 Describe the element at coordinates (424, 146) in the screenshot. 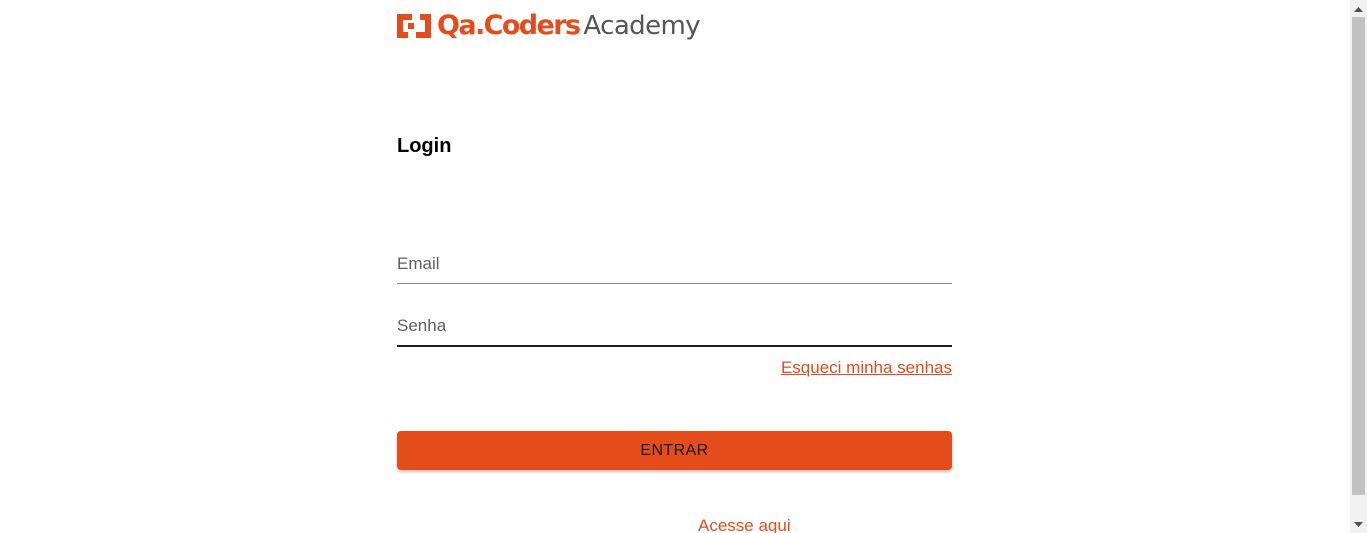

I see `page-title: Login` at that location.